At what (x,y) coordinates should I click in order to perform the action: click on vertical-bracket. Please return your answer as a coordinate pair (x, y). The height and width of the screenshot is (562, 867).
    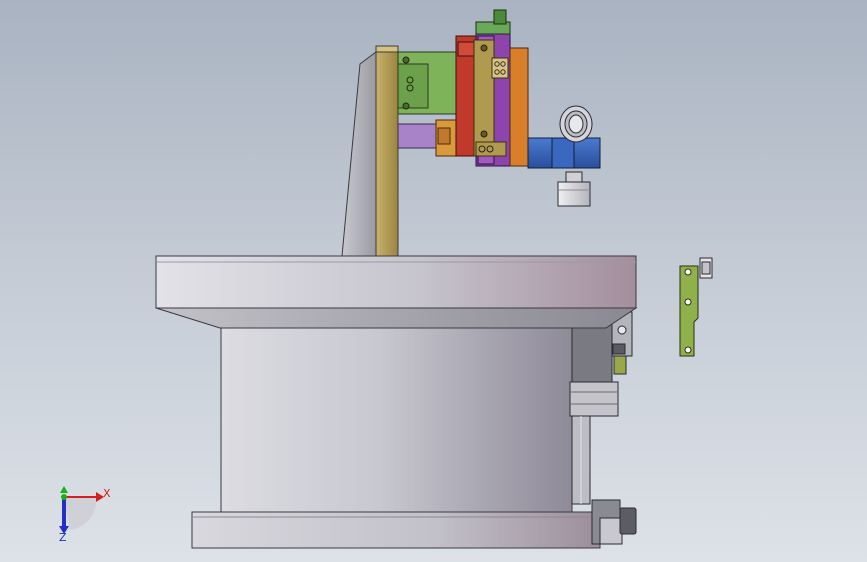
    Looking at the image, I should click on (387, 151).